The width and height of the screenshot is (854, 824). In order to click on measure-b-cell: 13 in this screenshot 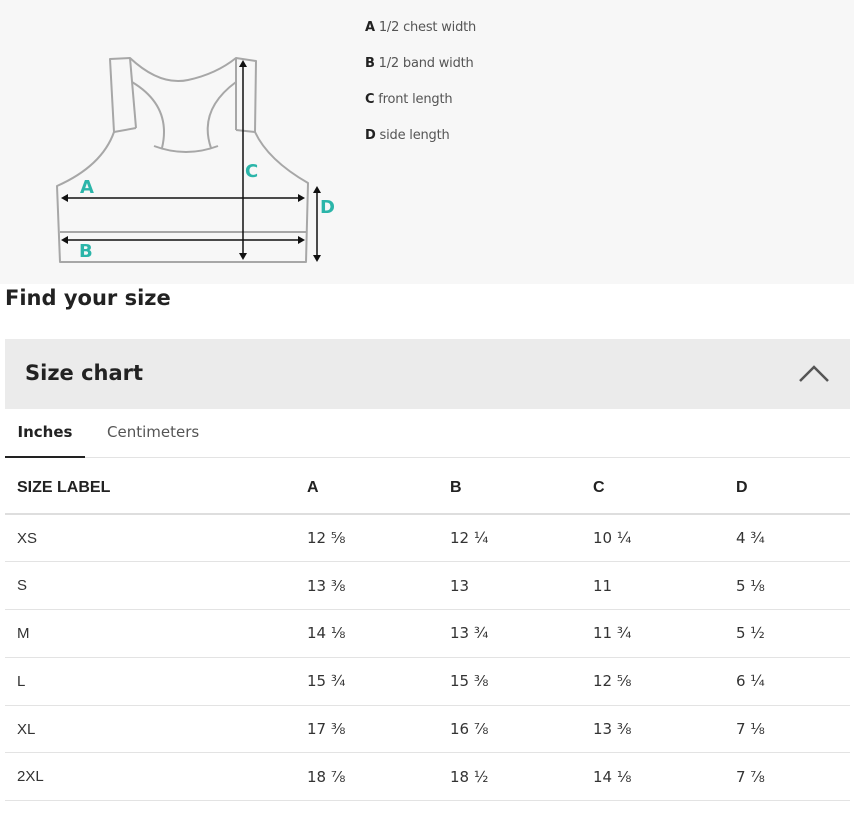, I will do `click(509, 586)`.